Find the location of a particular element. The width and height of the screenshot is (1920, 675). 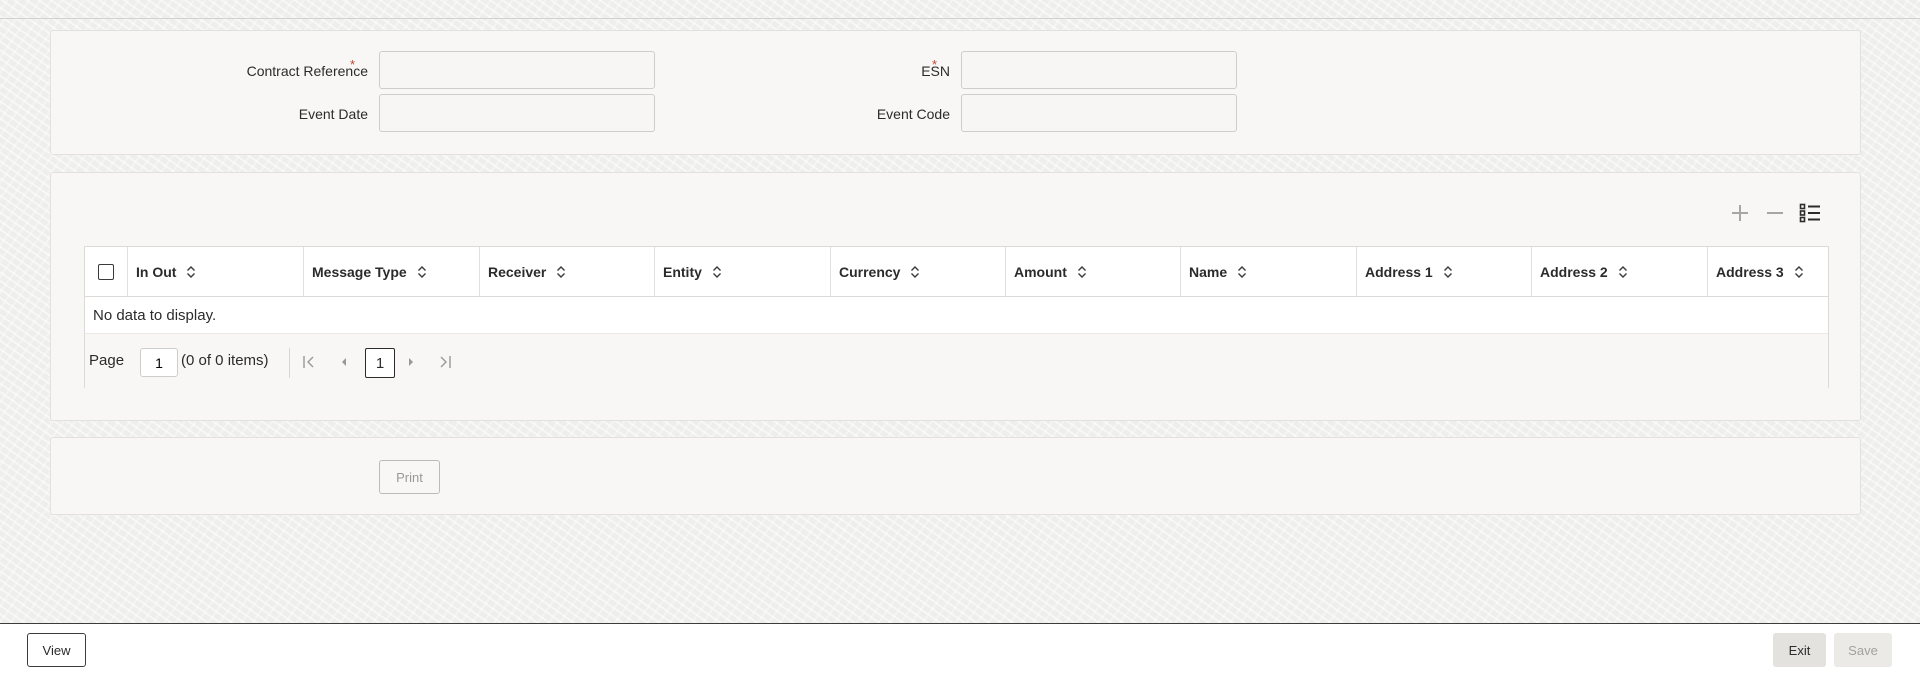

column-header-currency: Currency is located at coordinates (918, 272).